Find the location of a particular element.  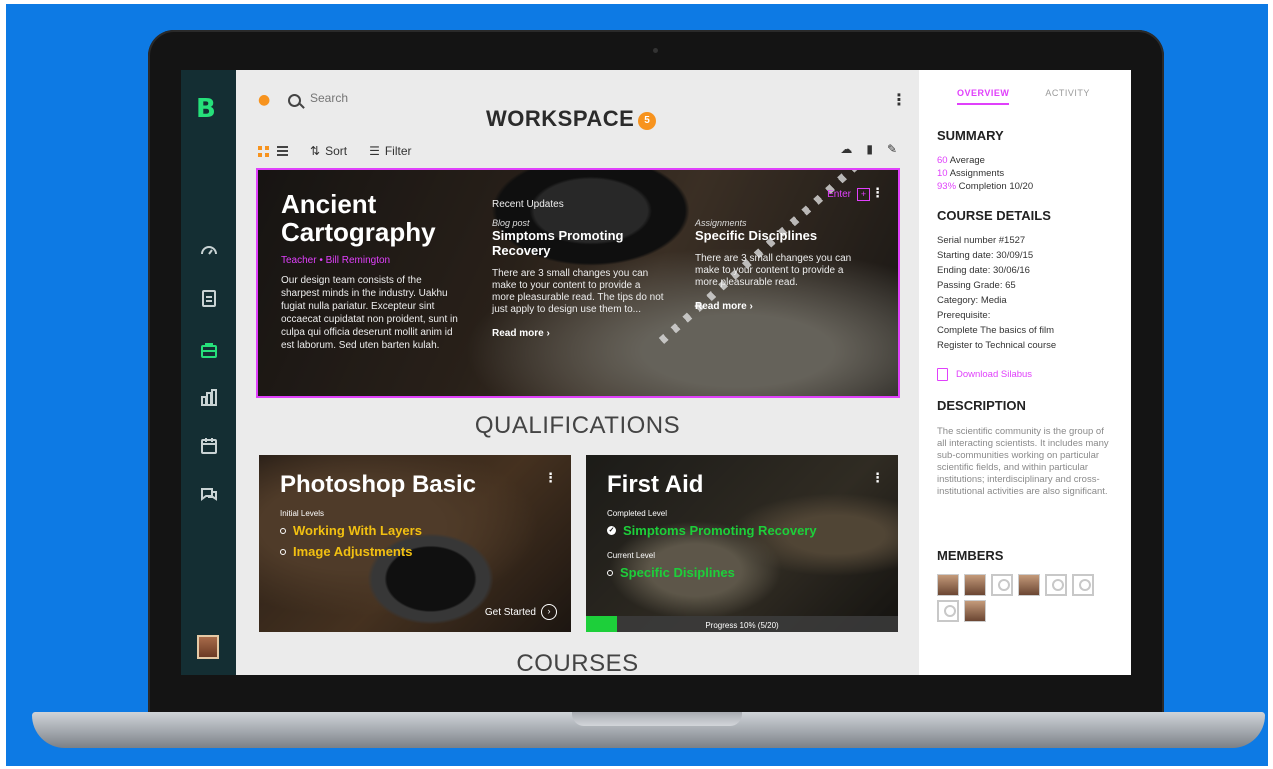

detail-row: Serial number #1527 is located at coordinates (981, 240).